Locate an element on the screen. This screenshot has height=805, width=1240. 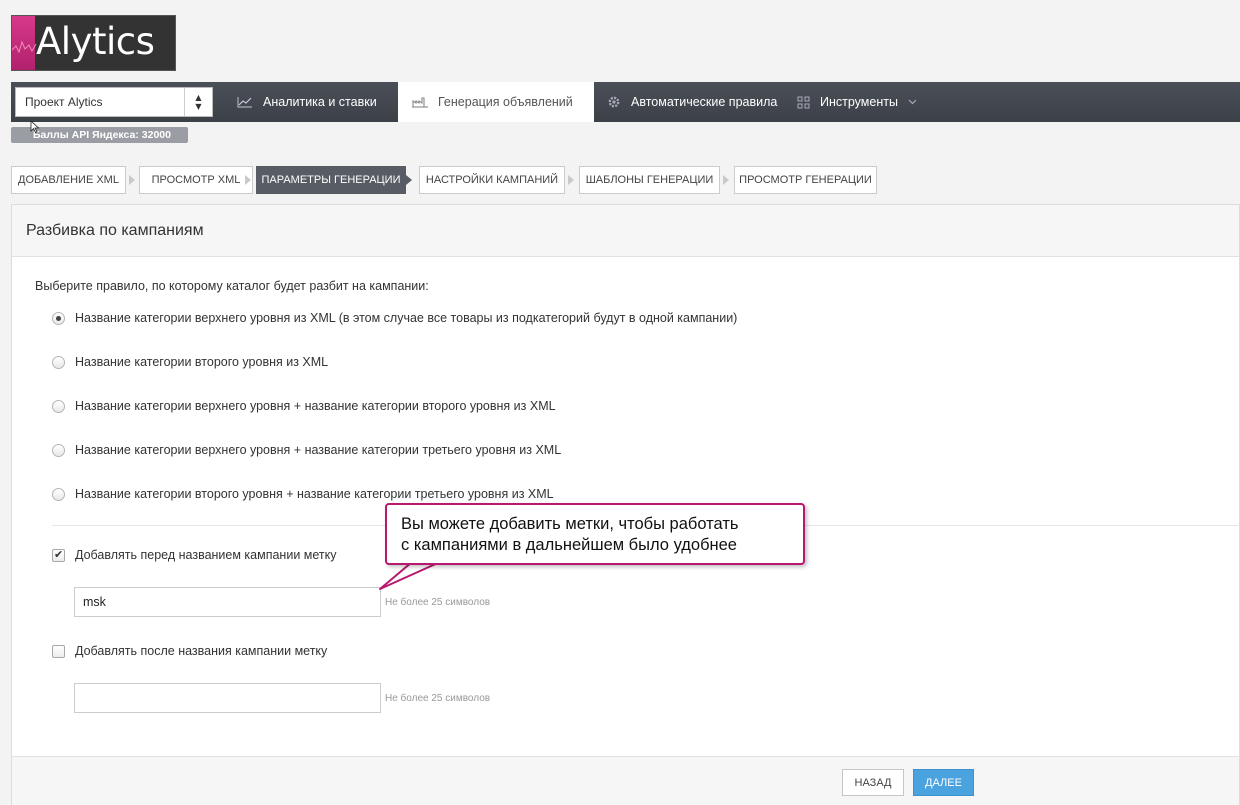
callout-line-2: с кампаниями в дальнейшем было удобнее is located at coordinates (569, 545).